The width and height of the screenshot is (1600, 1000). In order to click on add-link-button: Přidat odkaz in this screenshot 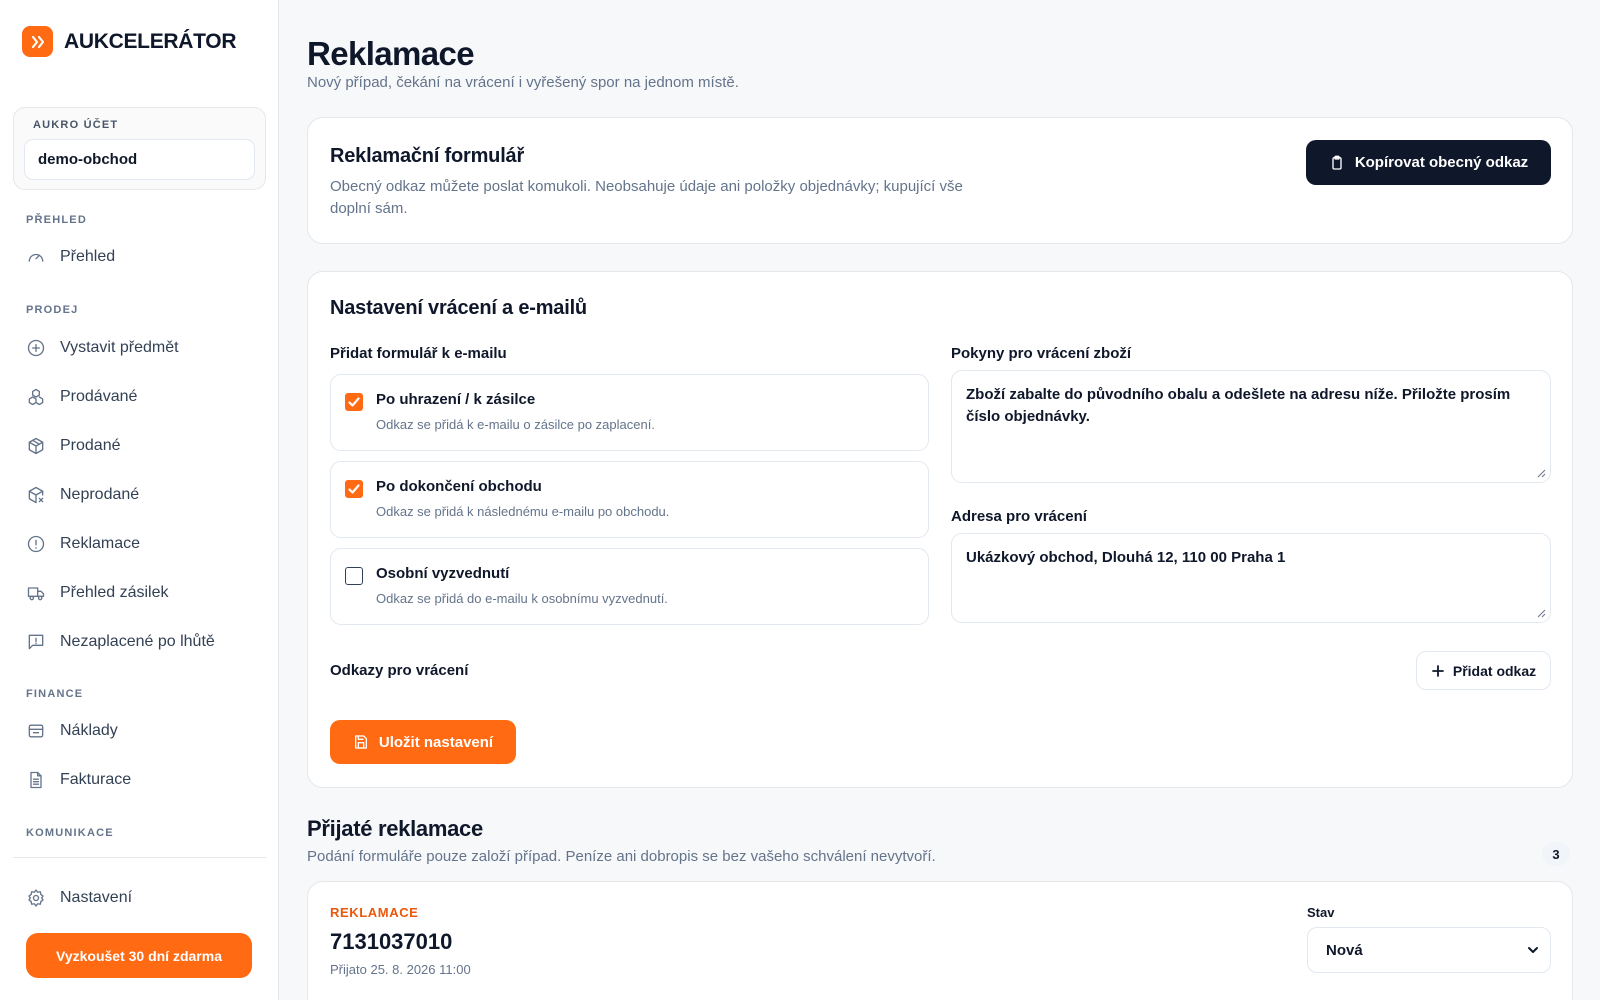, I will do `click(1483, 670)`.